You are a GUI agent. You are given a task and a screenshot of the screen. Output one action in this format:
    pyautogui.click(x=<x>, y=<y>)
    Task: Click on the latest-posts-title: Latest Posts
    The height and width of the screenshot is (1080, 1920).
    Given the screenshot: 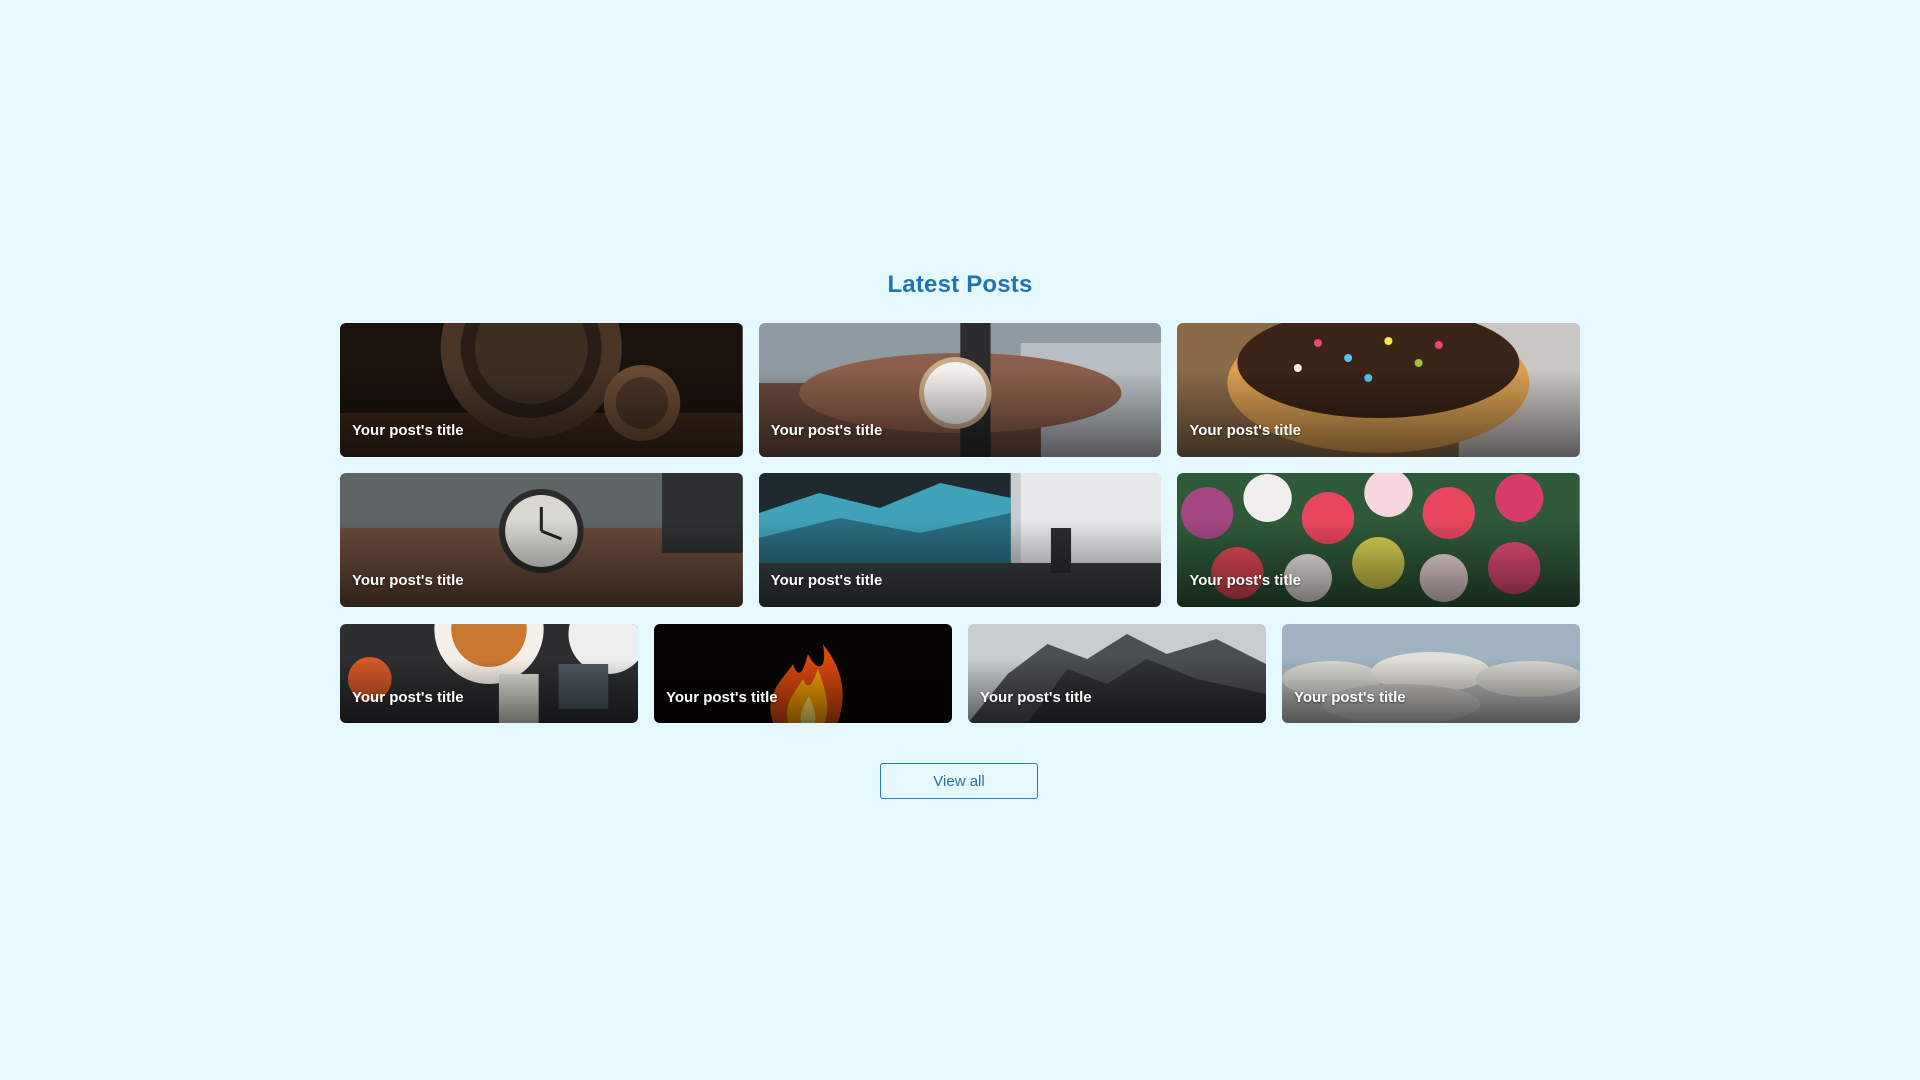 What is the action you would take?
    pyautogui.click(x=960, y=284)
    